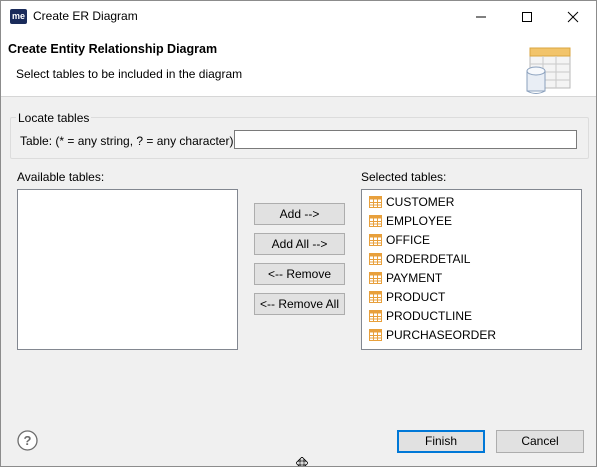  What do you see at coordinates (299, 244) in the screenshot?
I see `add-all-button: Add All -->` at bounding box center [299, 244].